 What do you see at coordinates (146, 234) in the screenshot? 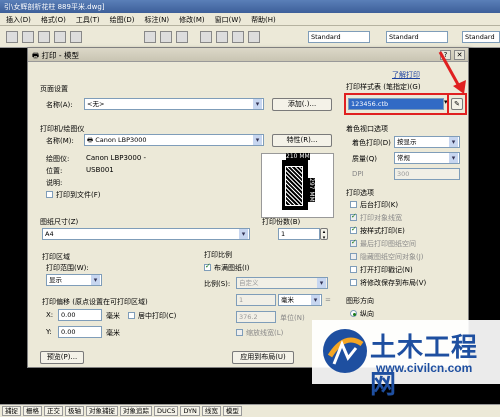
I see `paper-size-select: A4` at bounding box center [146, 234].